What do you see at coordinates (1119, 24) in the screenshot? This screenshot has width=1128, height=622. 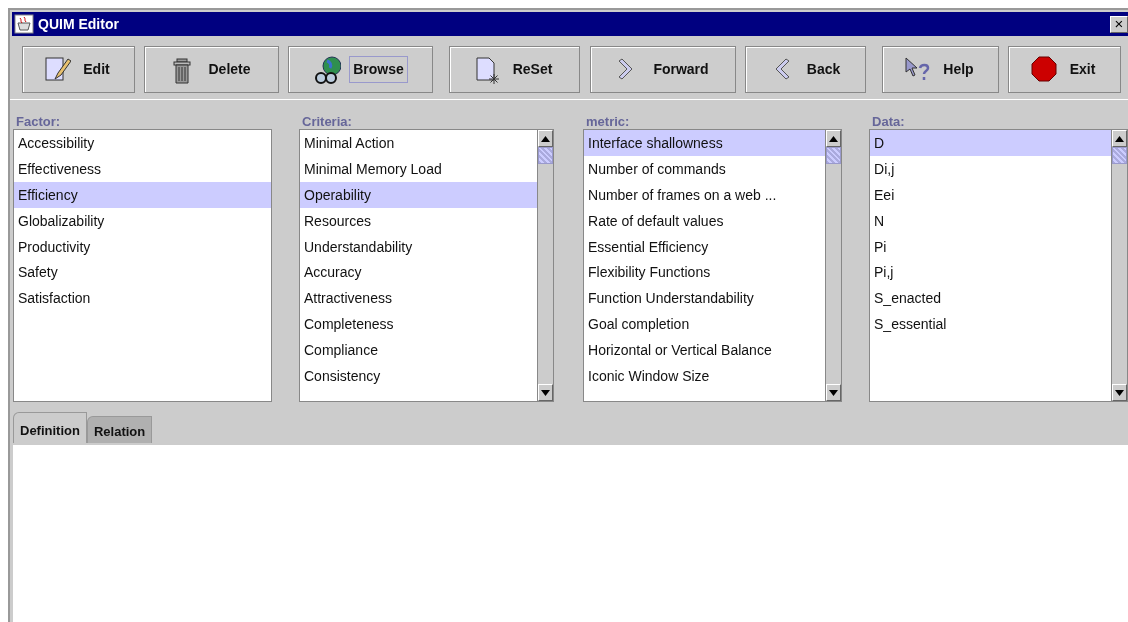 I see `close-button: ×` at bounding box center [1119, 24].